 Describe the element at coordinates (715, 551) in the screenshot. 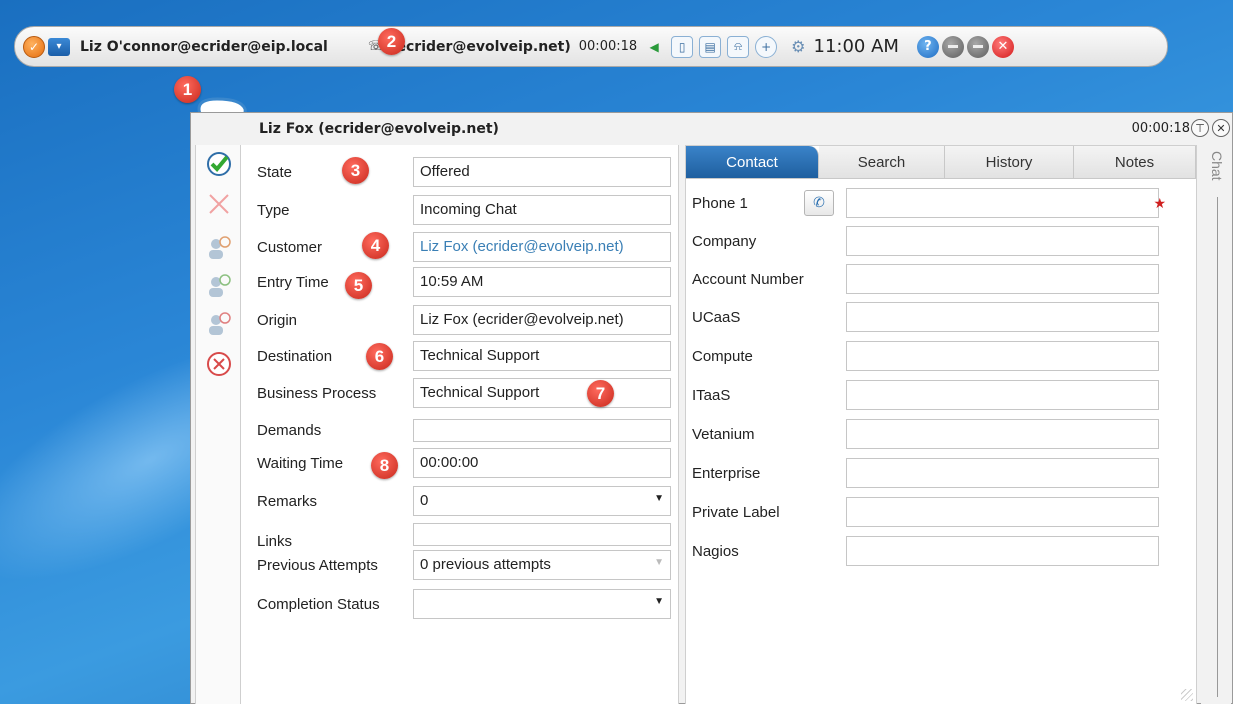

I see `contact-label: Nagios` at that location.